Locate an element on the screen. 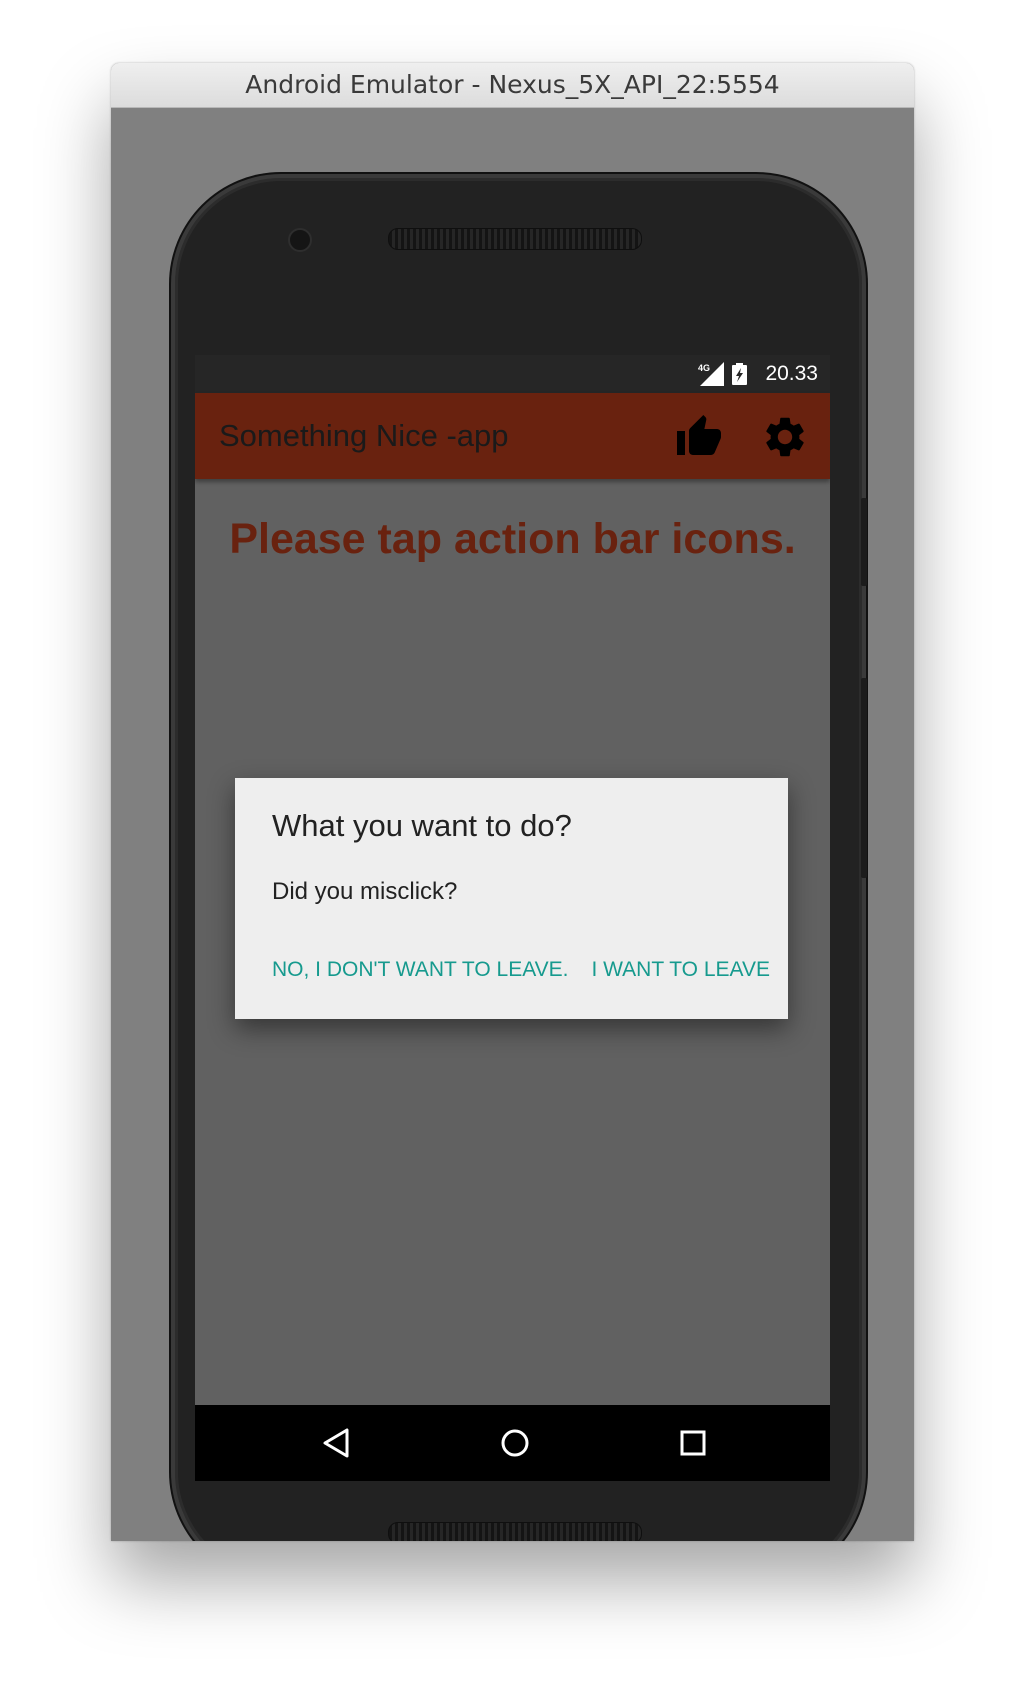 This screenshot has height=1694, width=1022. navigation-bar is located at coordinates (512, 1443).